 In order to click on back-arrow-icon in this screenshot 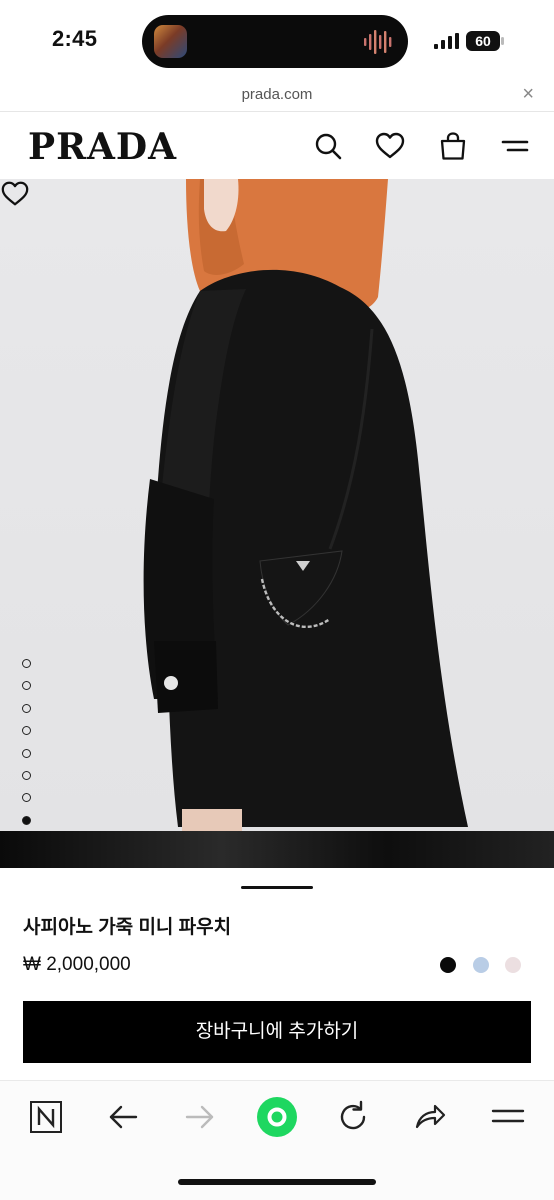, I will do `click(123, 1117)`.